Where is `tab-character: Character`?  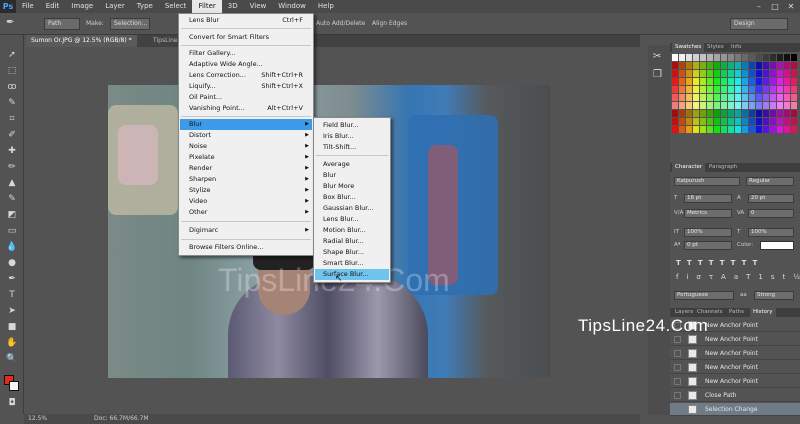 tab-character: Character is located at coordinates (689, 167).